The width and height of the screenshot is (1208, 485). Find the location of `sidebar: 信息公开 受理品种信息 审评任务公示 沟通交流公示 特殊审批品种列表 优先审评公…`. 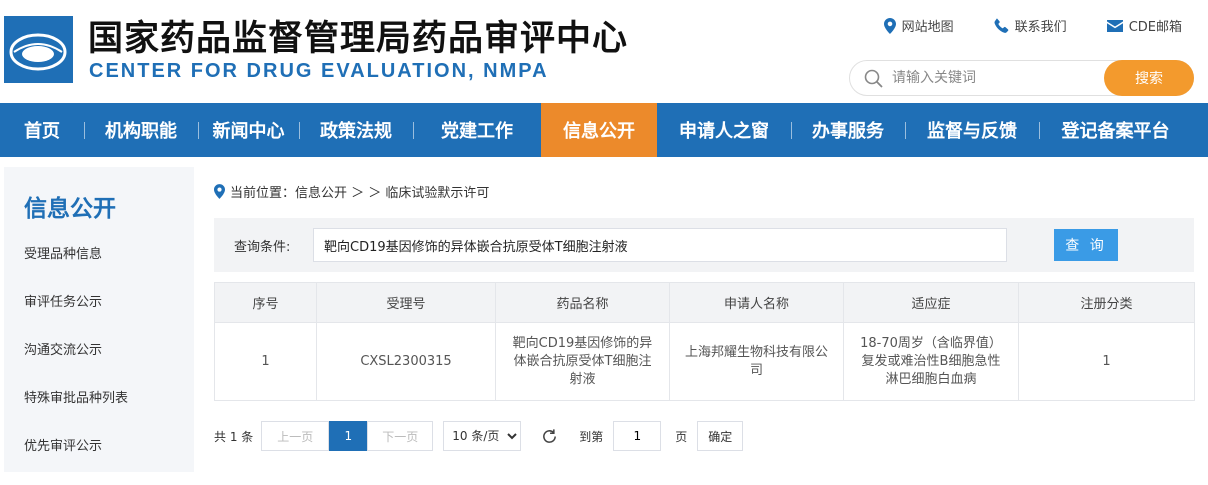

sidebar: 信息公开 受理品种信息 审评任务公示 沟通交流公示 特殊审批品种列表 优先审评公… is located at coordinates (99, 319).